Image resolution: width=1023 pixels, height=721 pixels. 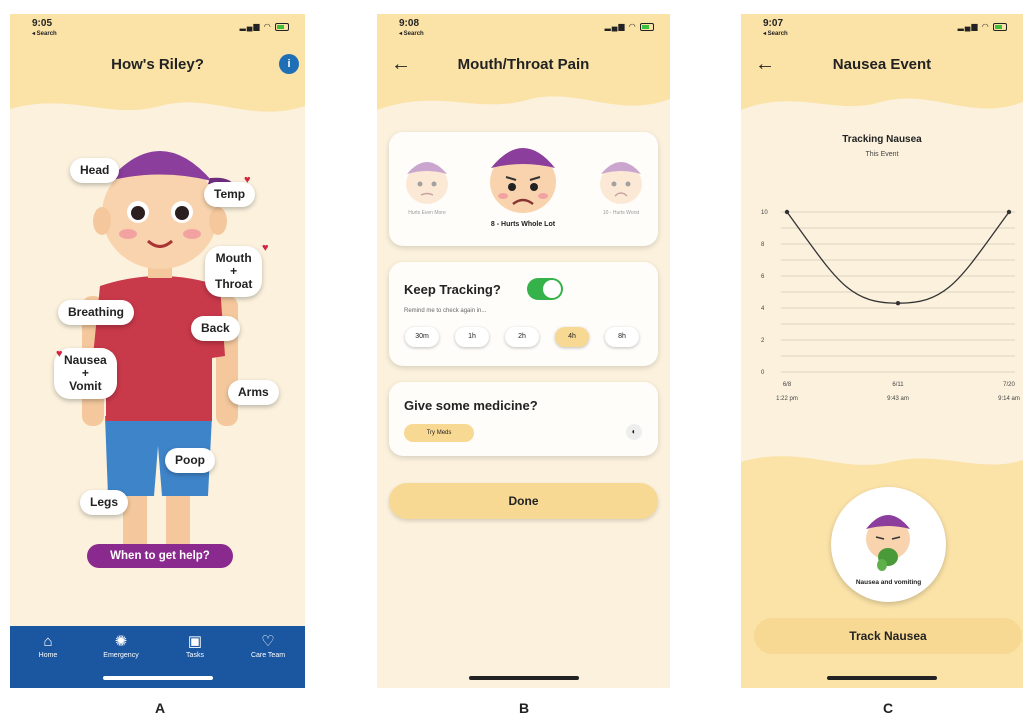 I want to click on nausea-event-badge: Nausea and vomiting, so click(x=888, y=544).